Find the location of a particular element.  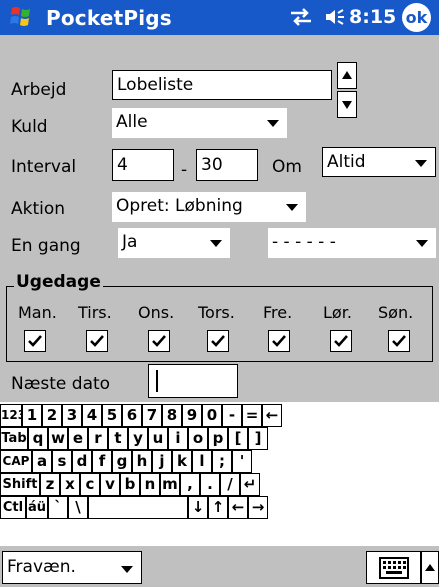

spin-down-button is located at coordinates (347, 104).